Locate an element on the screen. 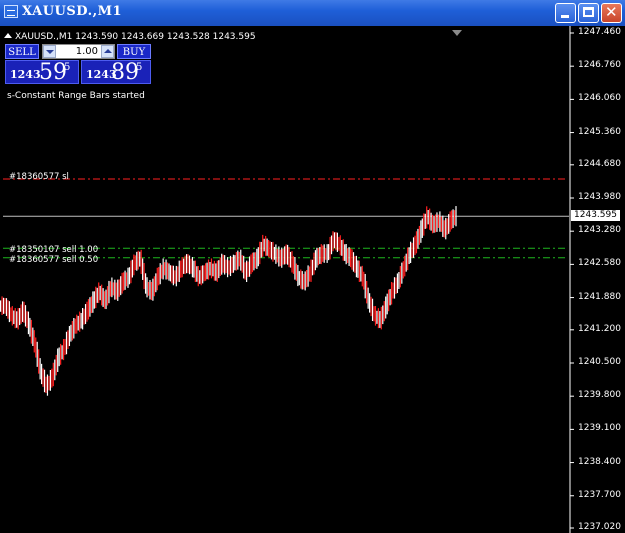 This screenshot has width=625, height=533. one-click-trading-panel: SELL 1.00 BUY 1243 59 5 1243 89 5 is located at coordinates (78, 64).